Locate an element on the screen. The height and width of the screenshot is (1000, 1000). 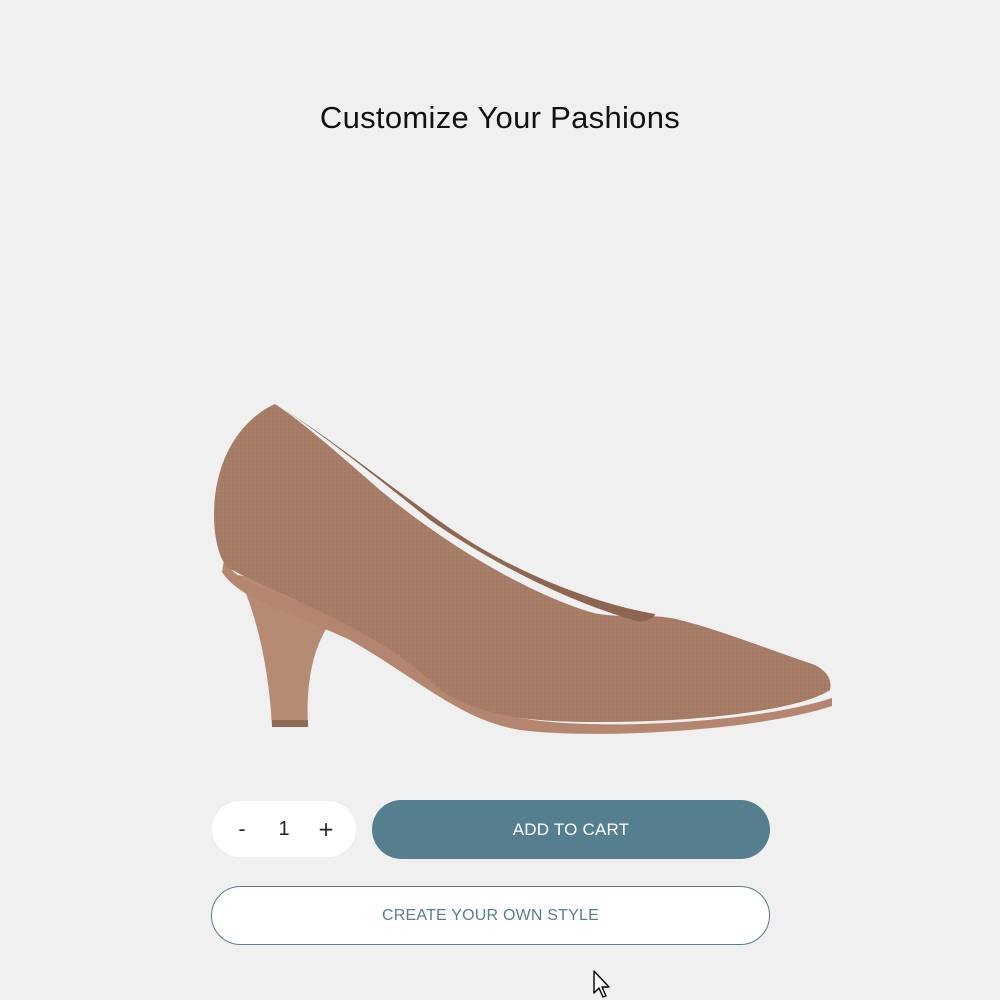
mouse-pointer-icon is located at coordinates (601, 984).